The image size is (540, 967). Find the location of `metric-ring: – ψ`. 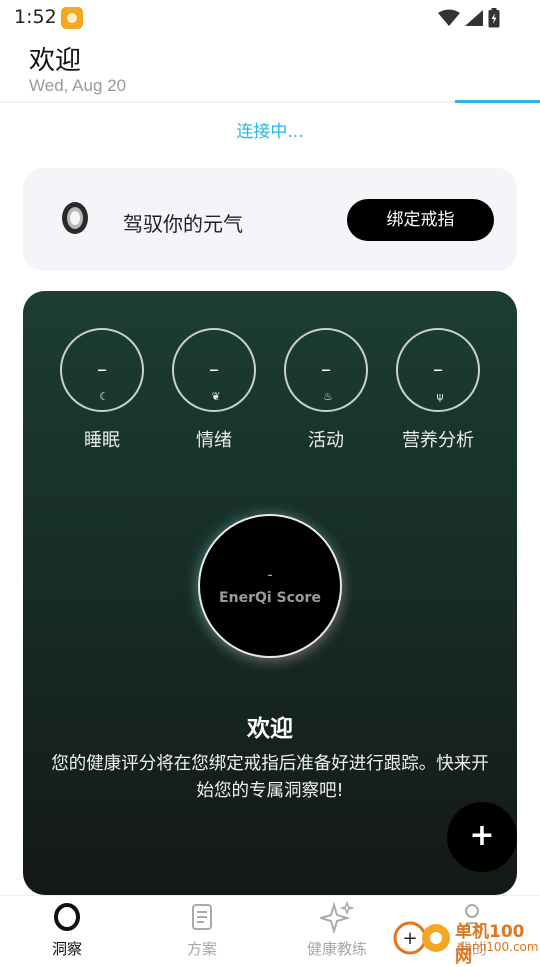

metric-ring: – ψ is located at coordinates (438, 370).